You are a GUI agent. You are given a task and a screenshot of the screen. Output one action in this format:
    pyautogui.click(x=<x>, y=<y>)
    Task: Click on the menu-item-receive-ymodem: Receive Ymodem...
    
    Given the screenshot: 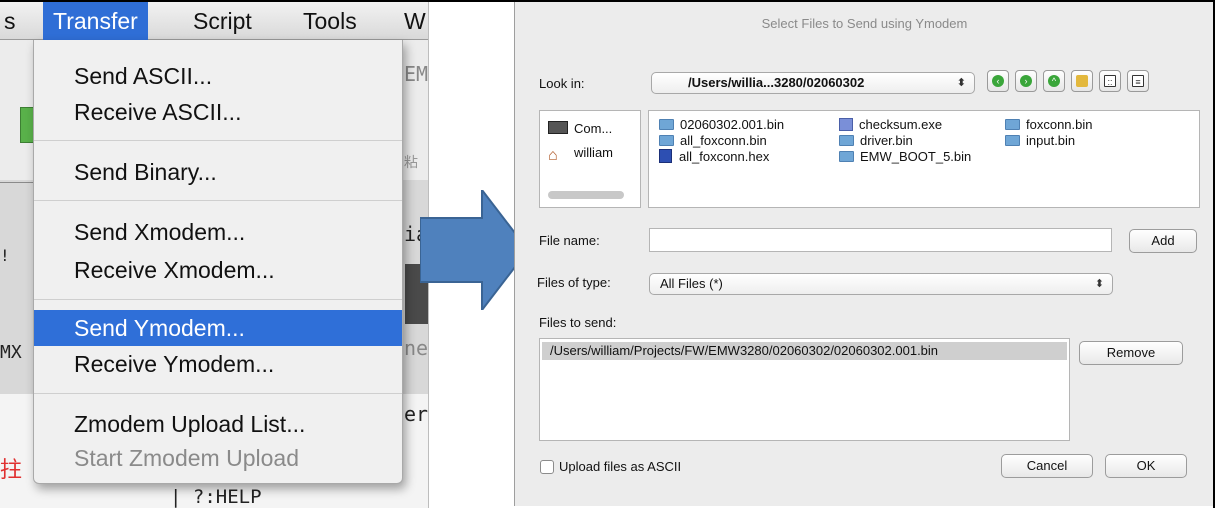 What is the action you would take?
    pyautogui.click(x=218, y=364)
    